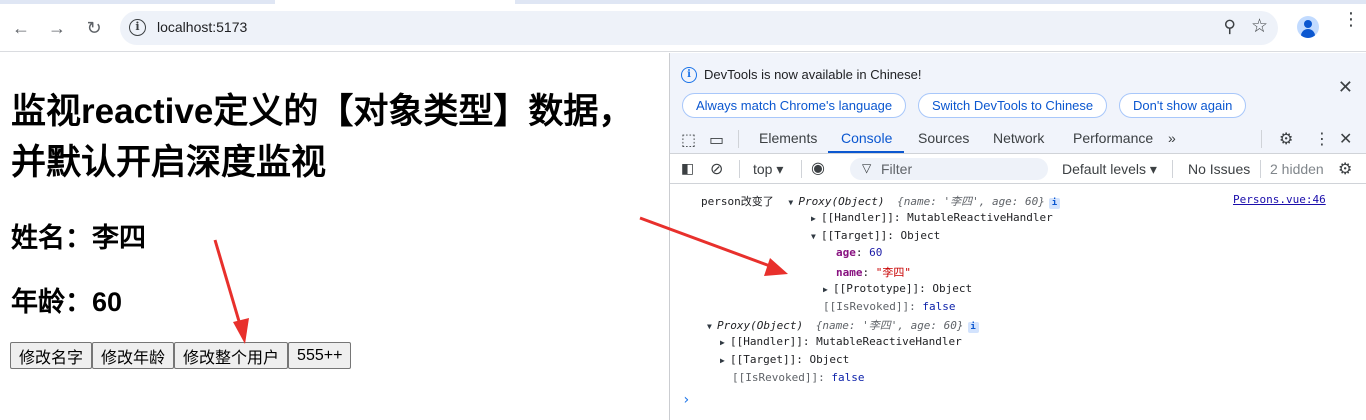  Describe the element at coordinates (202, 27) in the screenshot. I see `url-text: localhost:5173` at that location.